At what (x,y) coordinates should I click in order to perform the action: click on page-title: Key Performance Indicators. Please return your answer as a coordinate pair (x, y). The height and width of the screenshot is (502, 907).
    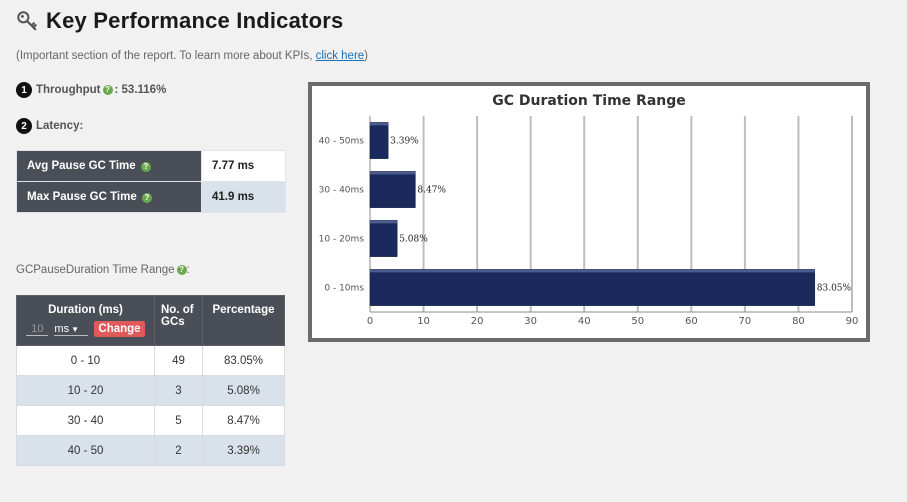
    Looking at the image, I should click on (195, 20).